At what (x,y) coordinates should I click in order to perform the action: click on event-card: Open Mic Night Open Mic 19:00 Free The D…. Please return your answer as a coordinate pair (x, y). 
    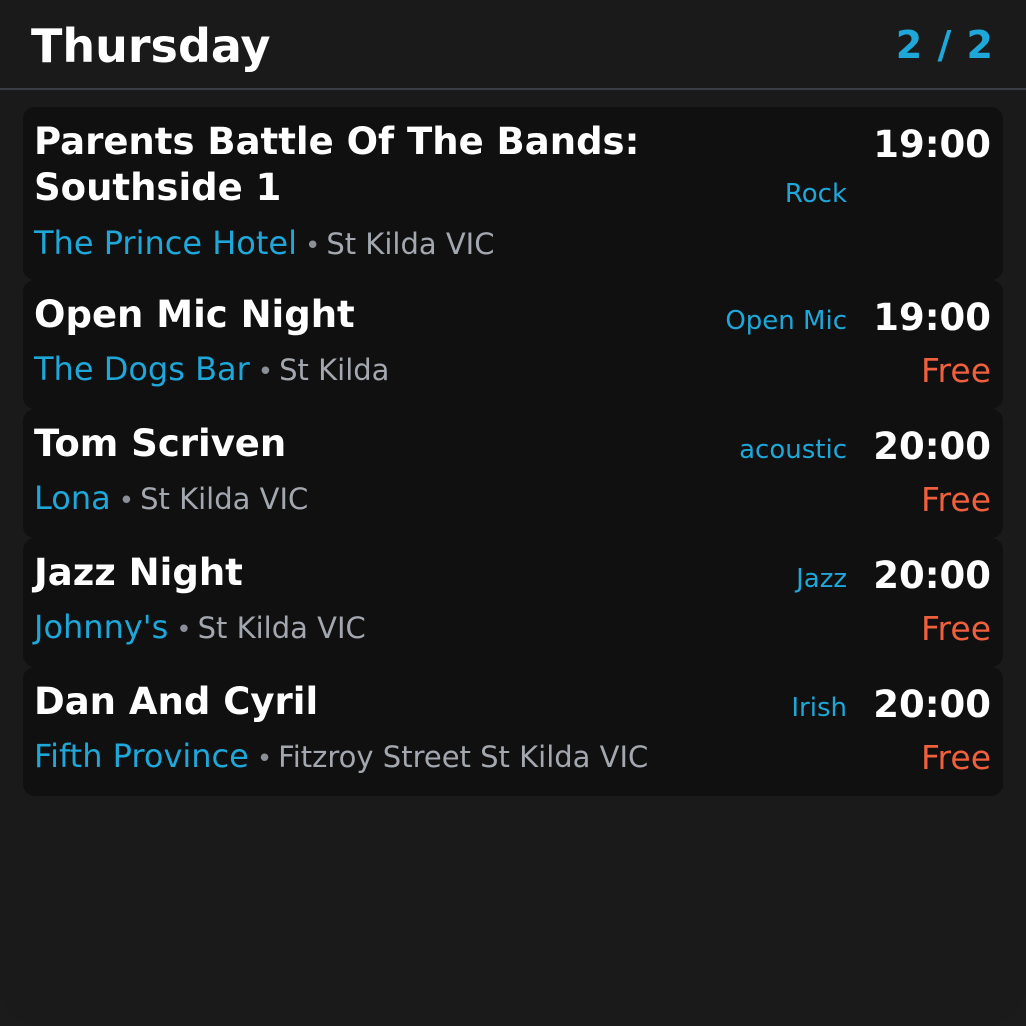
    Looking at the image, I should click on (513, 344).